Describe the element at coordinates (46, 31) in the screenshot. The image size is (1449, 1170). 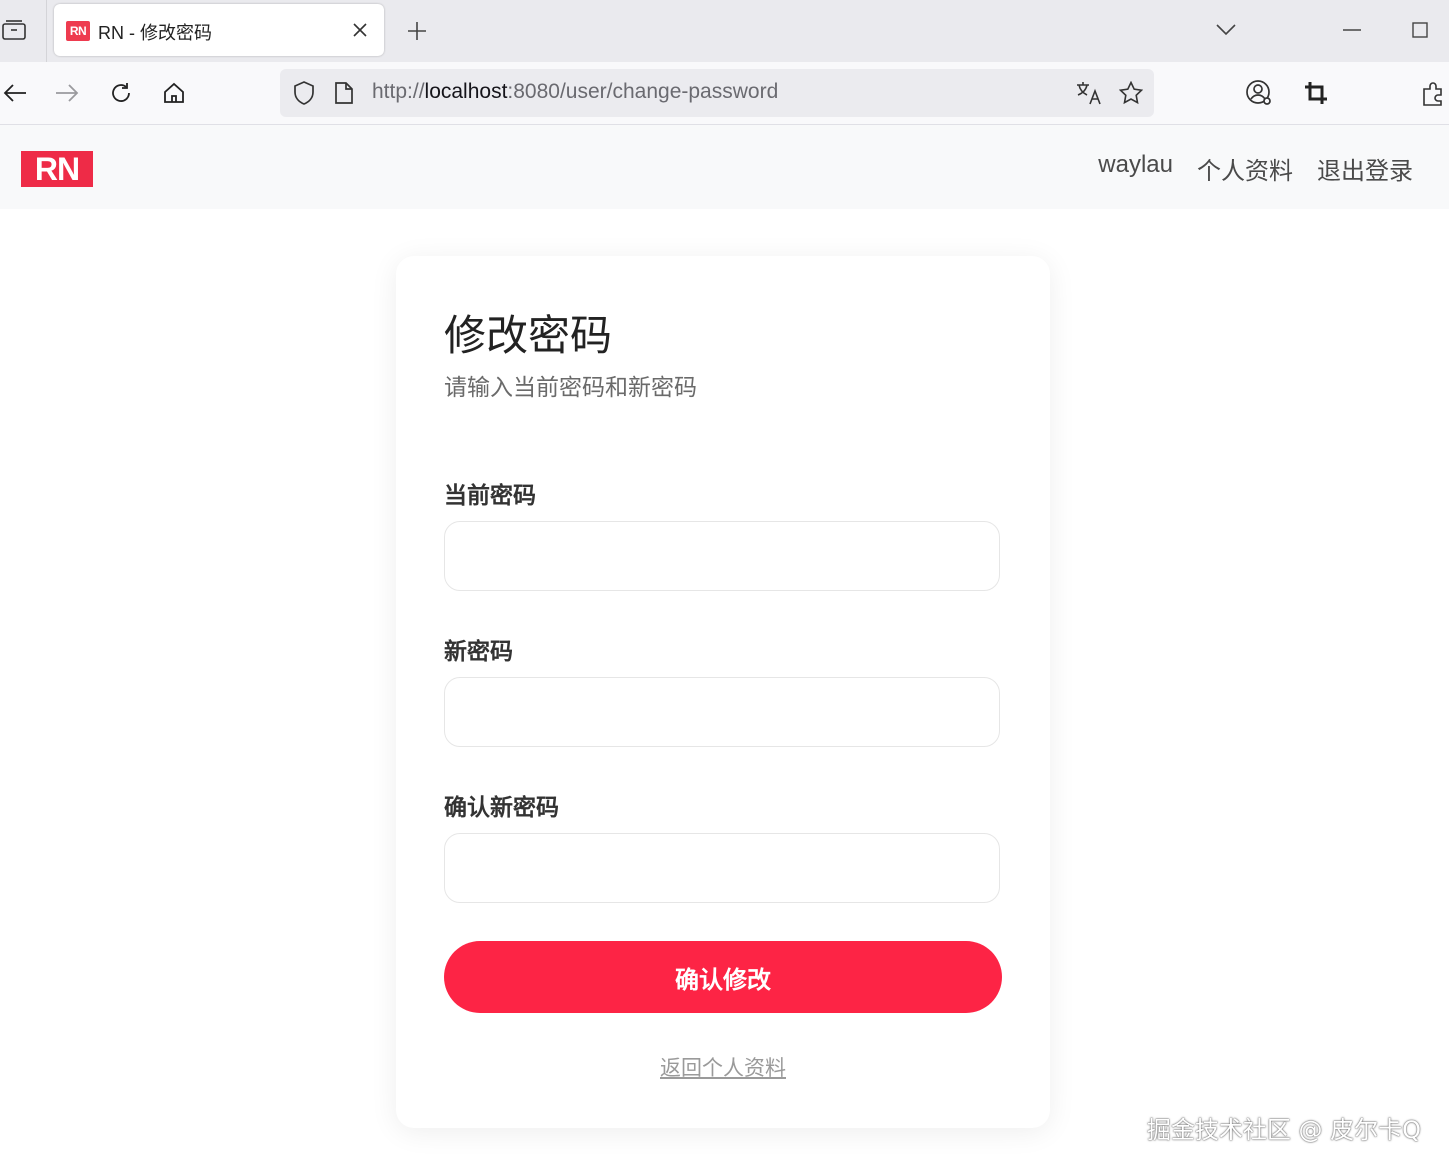
I see `tab-separator` at that location.